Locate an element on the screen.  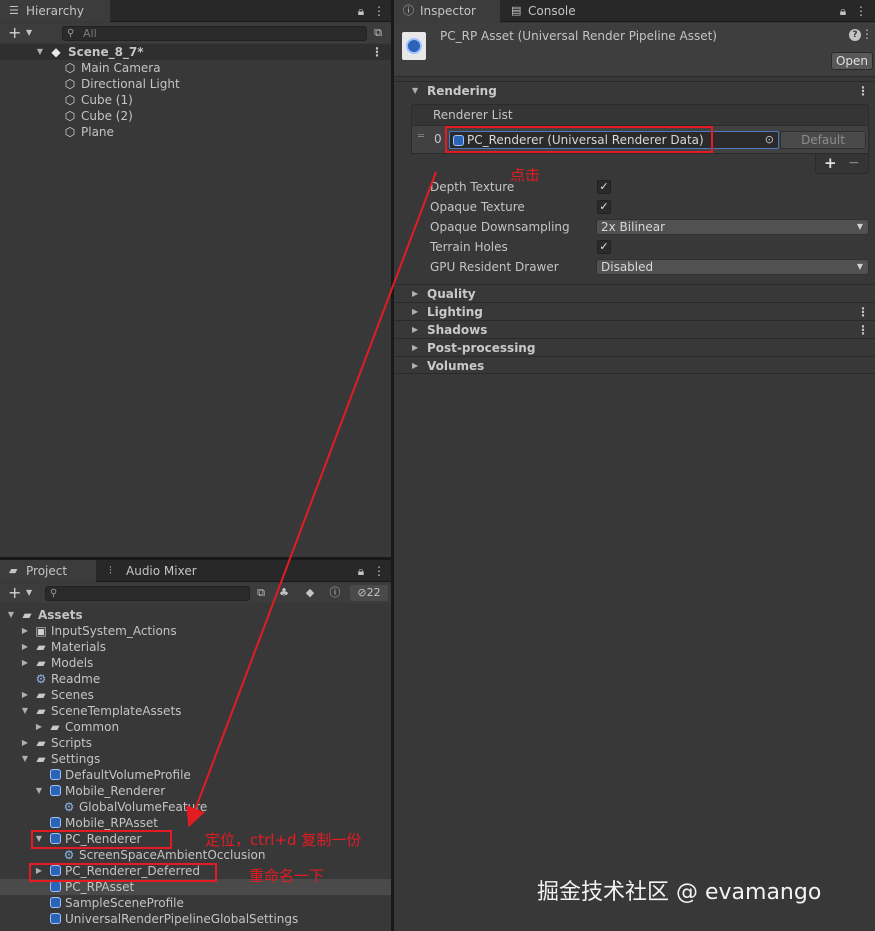
opaque-downsampling-dropdown: 2x Bilinear ▼ is located at coordinates (732, 227).